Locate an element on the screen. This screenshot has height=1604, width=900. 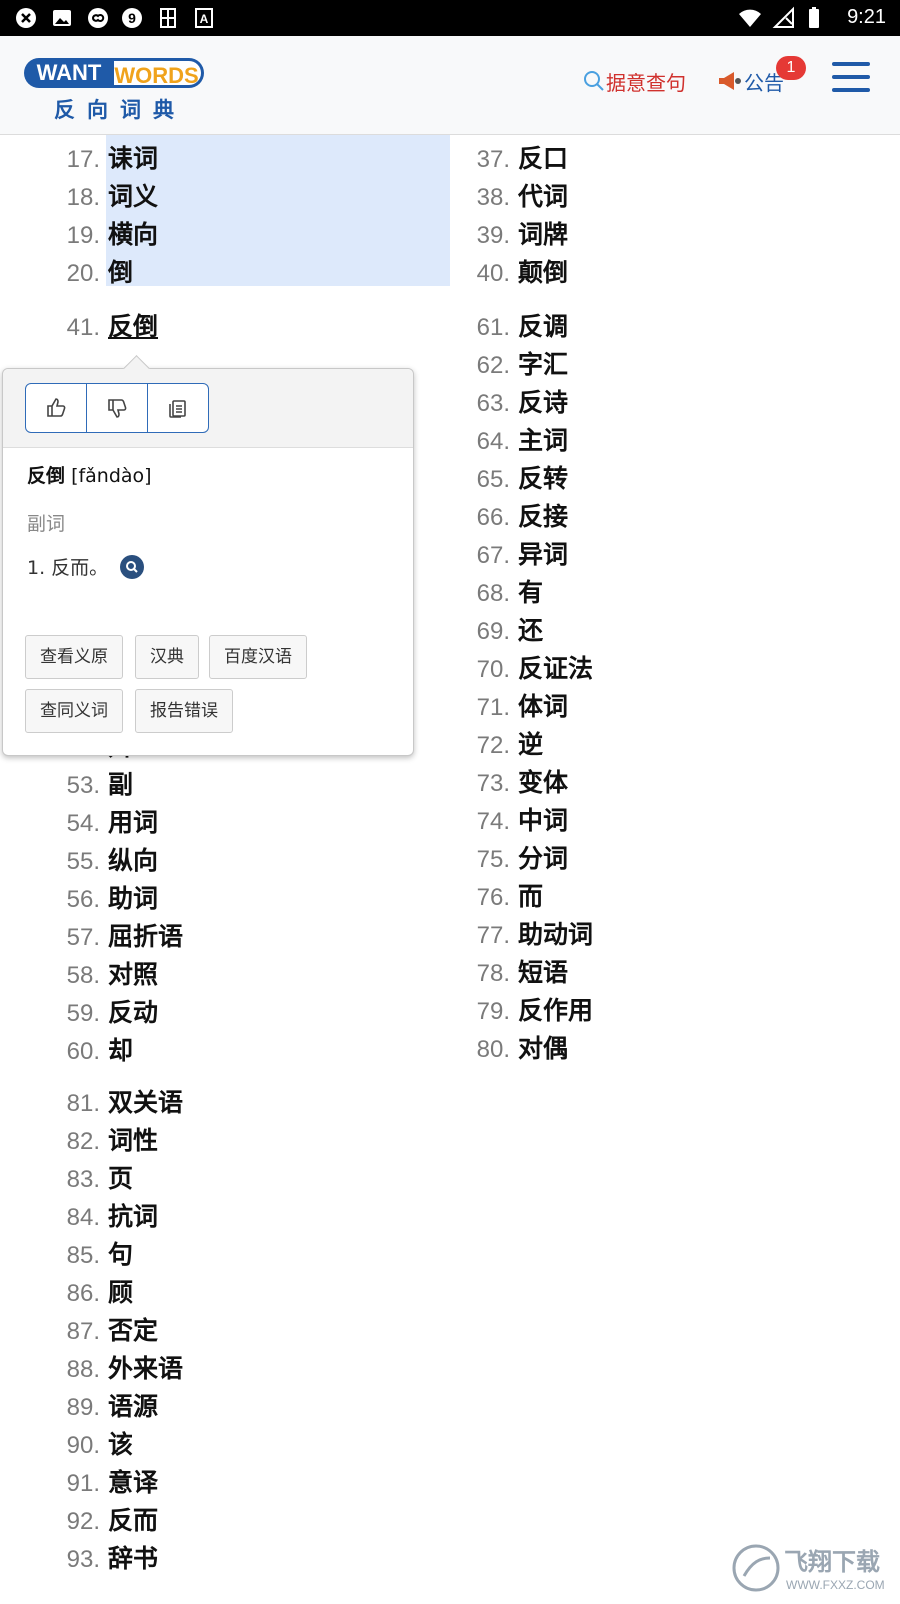
list-item: 84 抗词 is located at coordinates (106, 1217).